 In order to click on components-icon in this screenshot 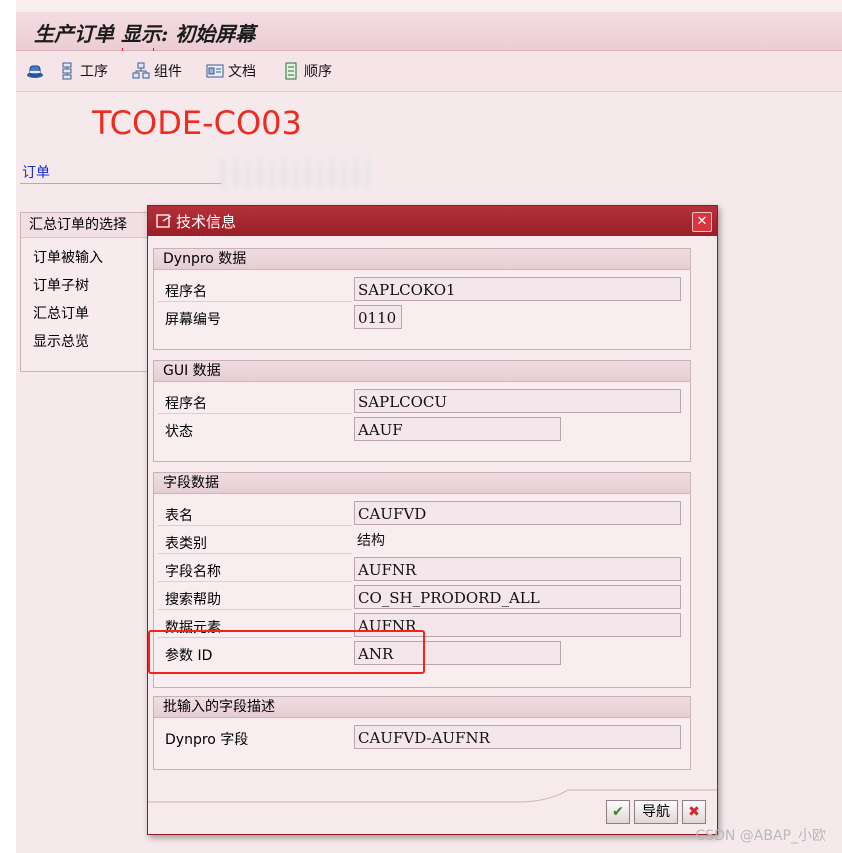, I will do `click(141, 71)`.